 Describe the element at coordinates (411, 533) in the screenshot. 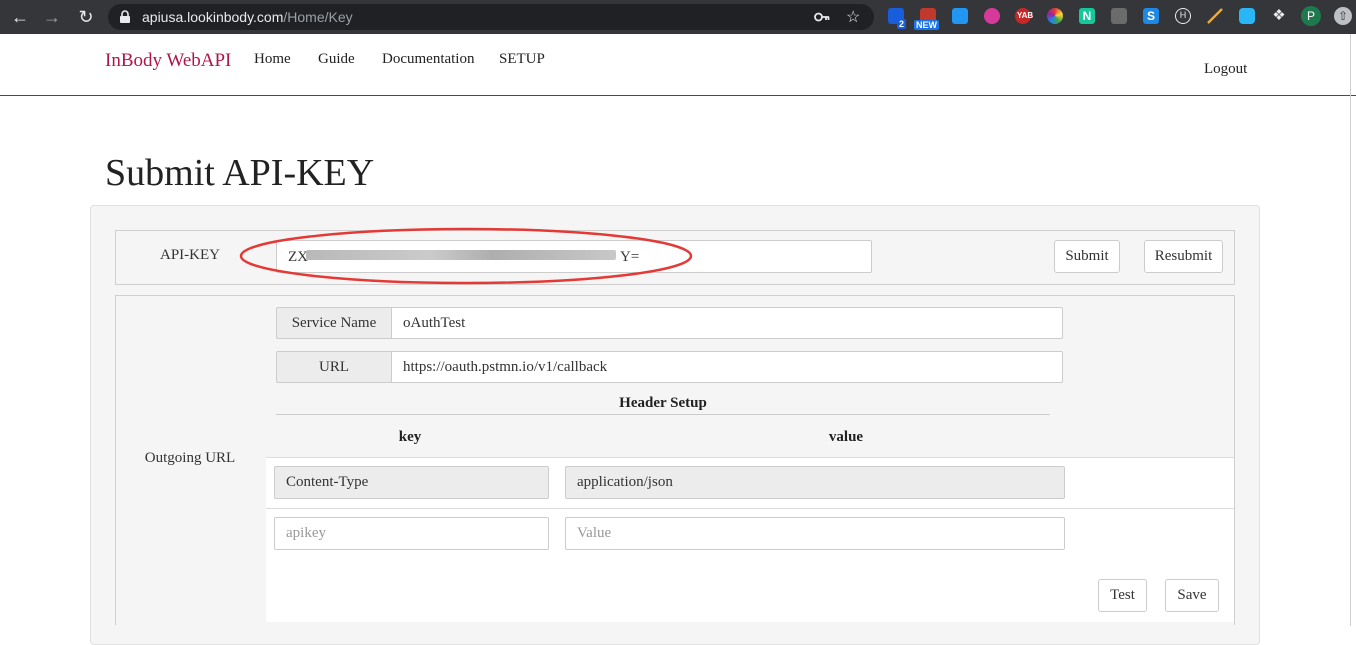

I see `new-header-key-input` at that location.